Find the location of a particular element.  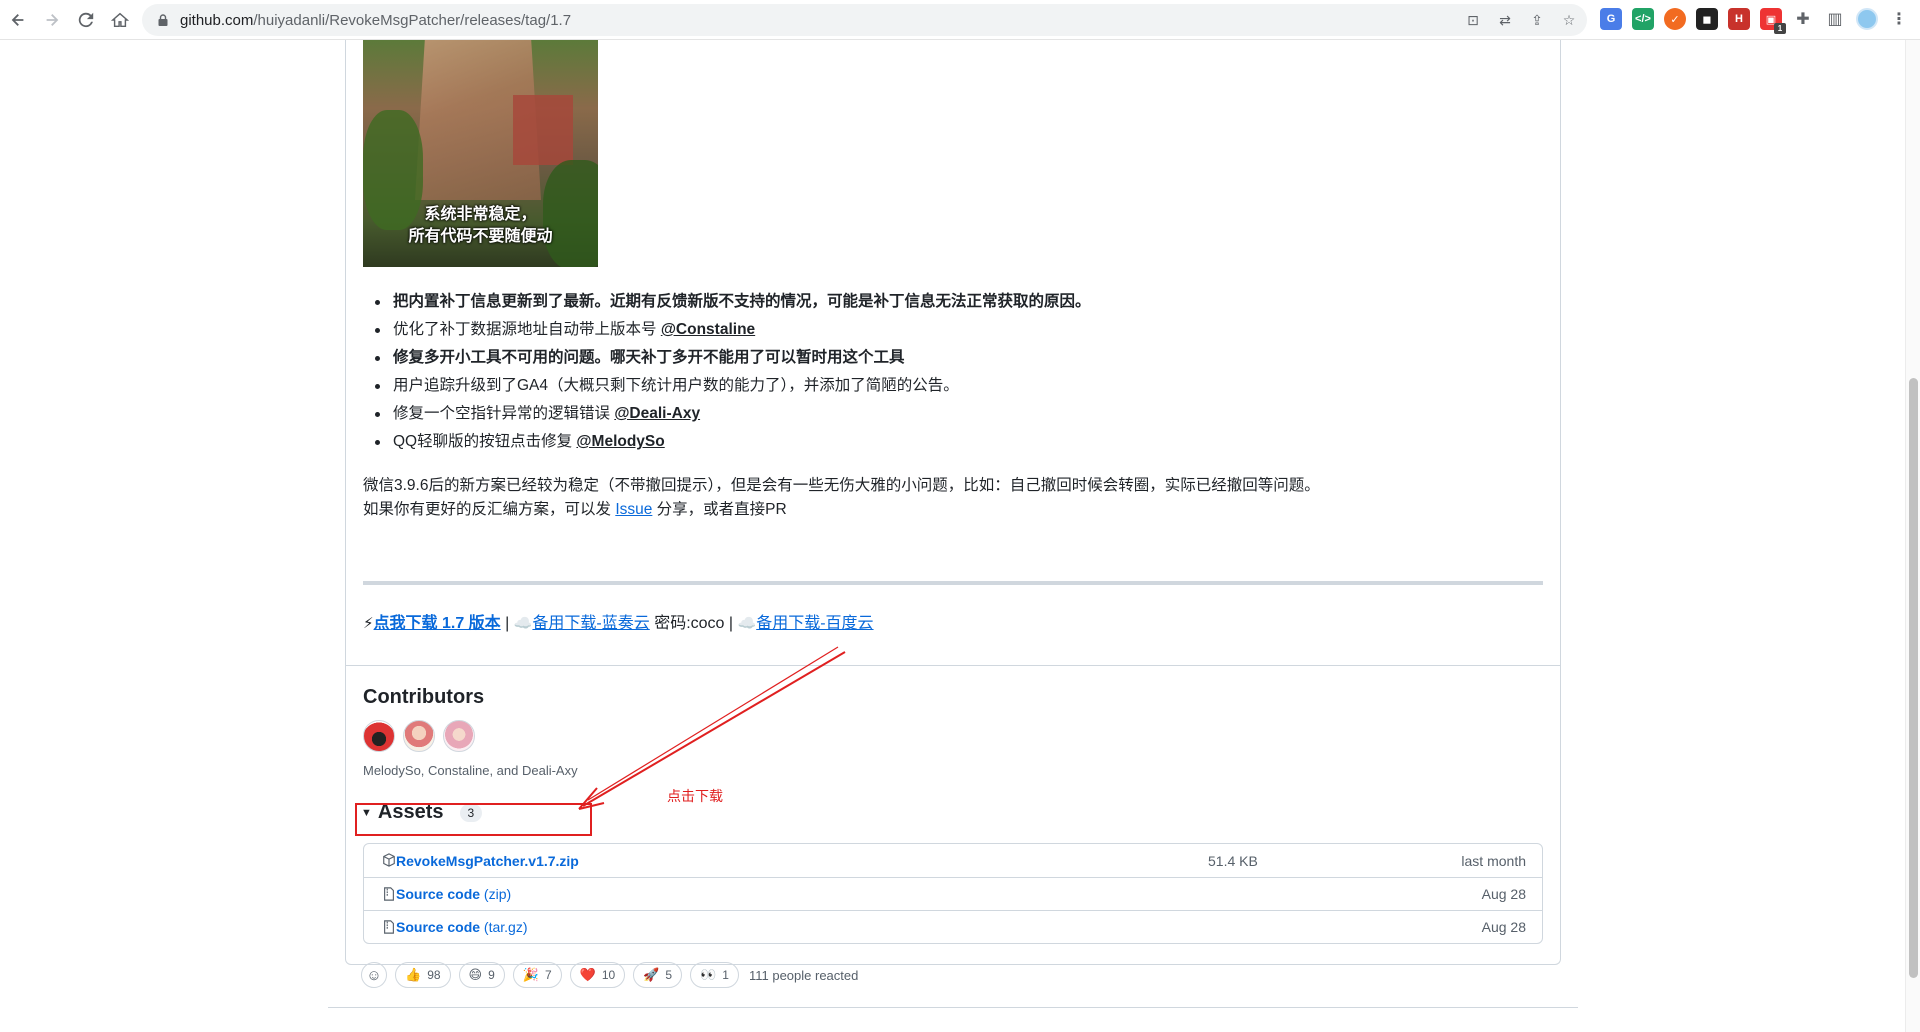

reaction-rocket: 🚀 5 is located at coordinates (658, 975).